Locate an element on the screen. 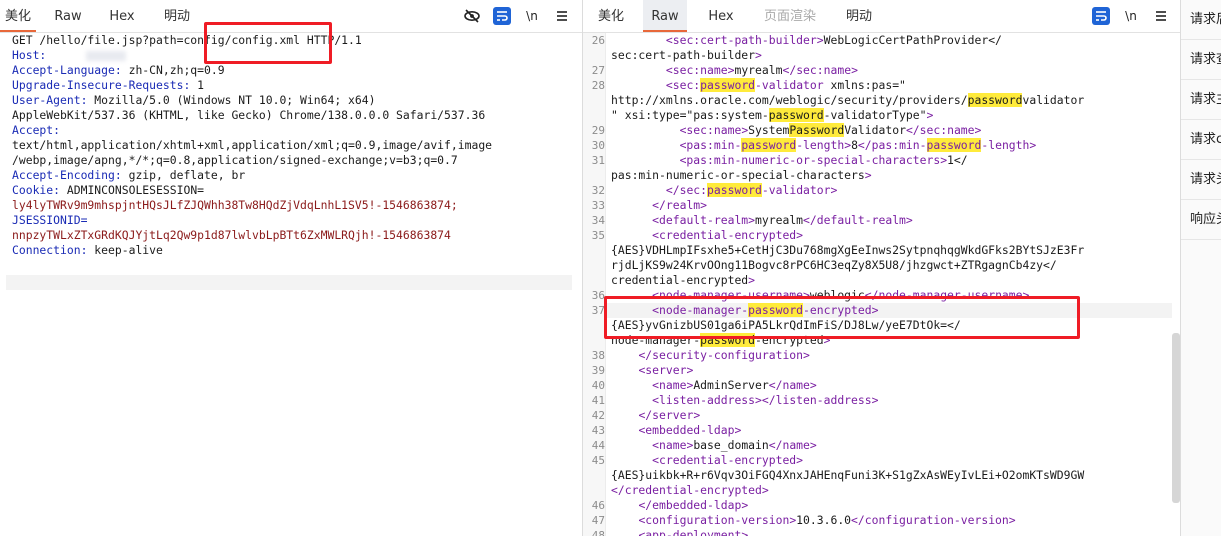 This screenshot has height=536, width=1221. header-name: Cookie: is located at coordinates (36, 190).